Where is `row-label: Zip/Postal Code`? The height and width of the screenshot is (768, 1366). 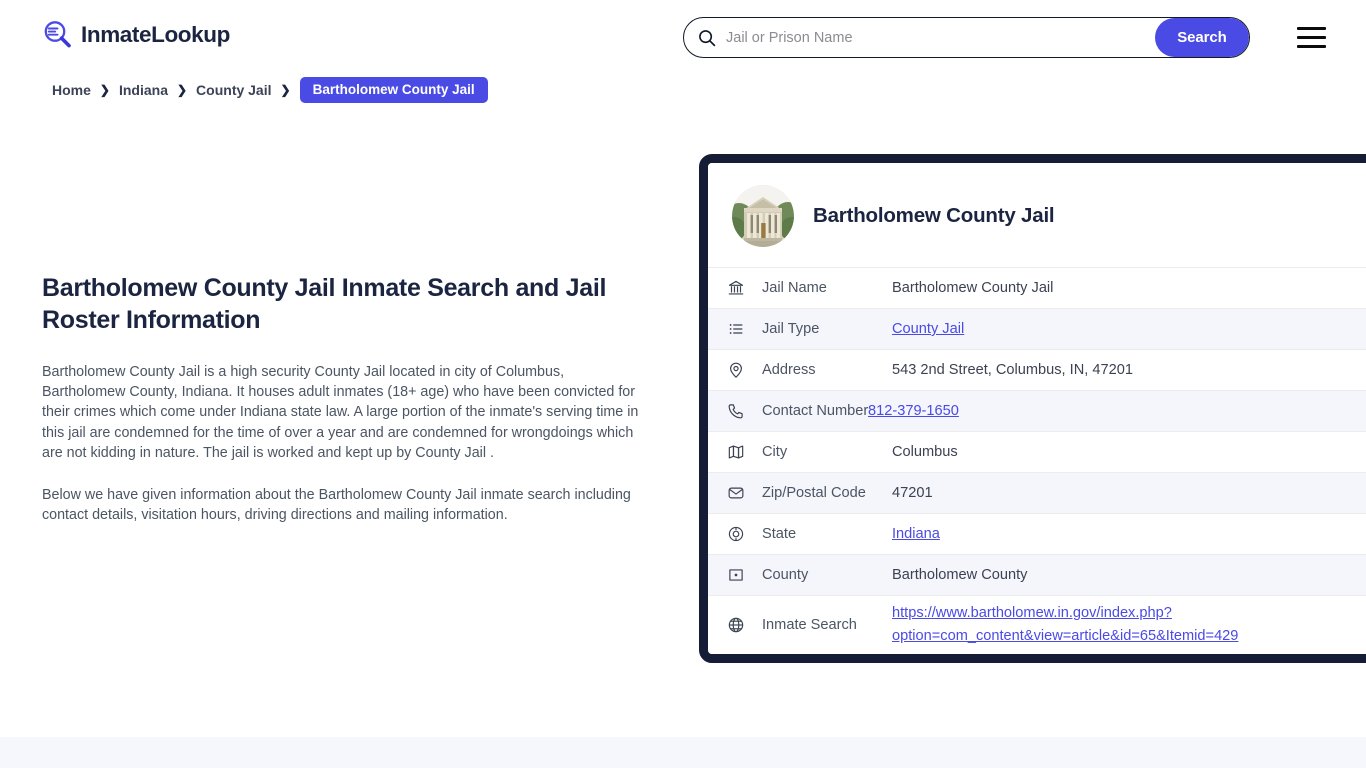
row-label: Zip/Postal Code is located at coordinates (814, 493).